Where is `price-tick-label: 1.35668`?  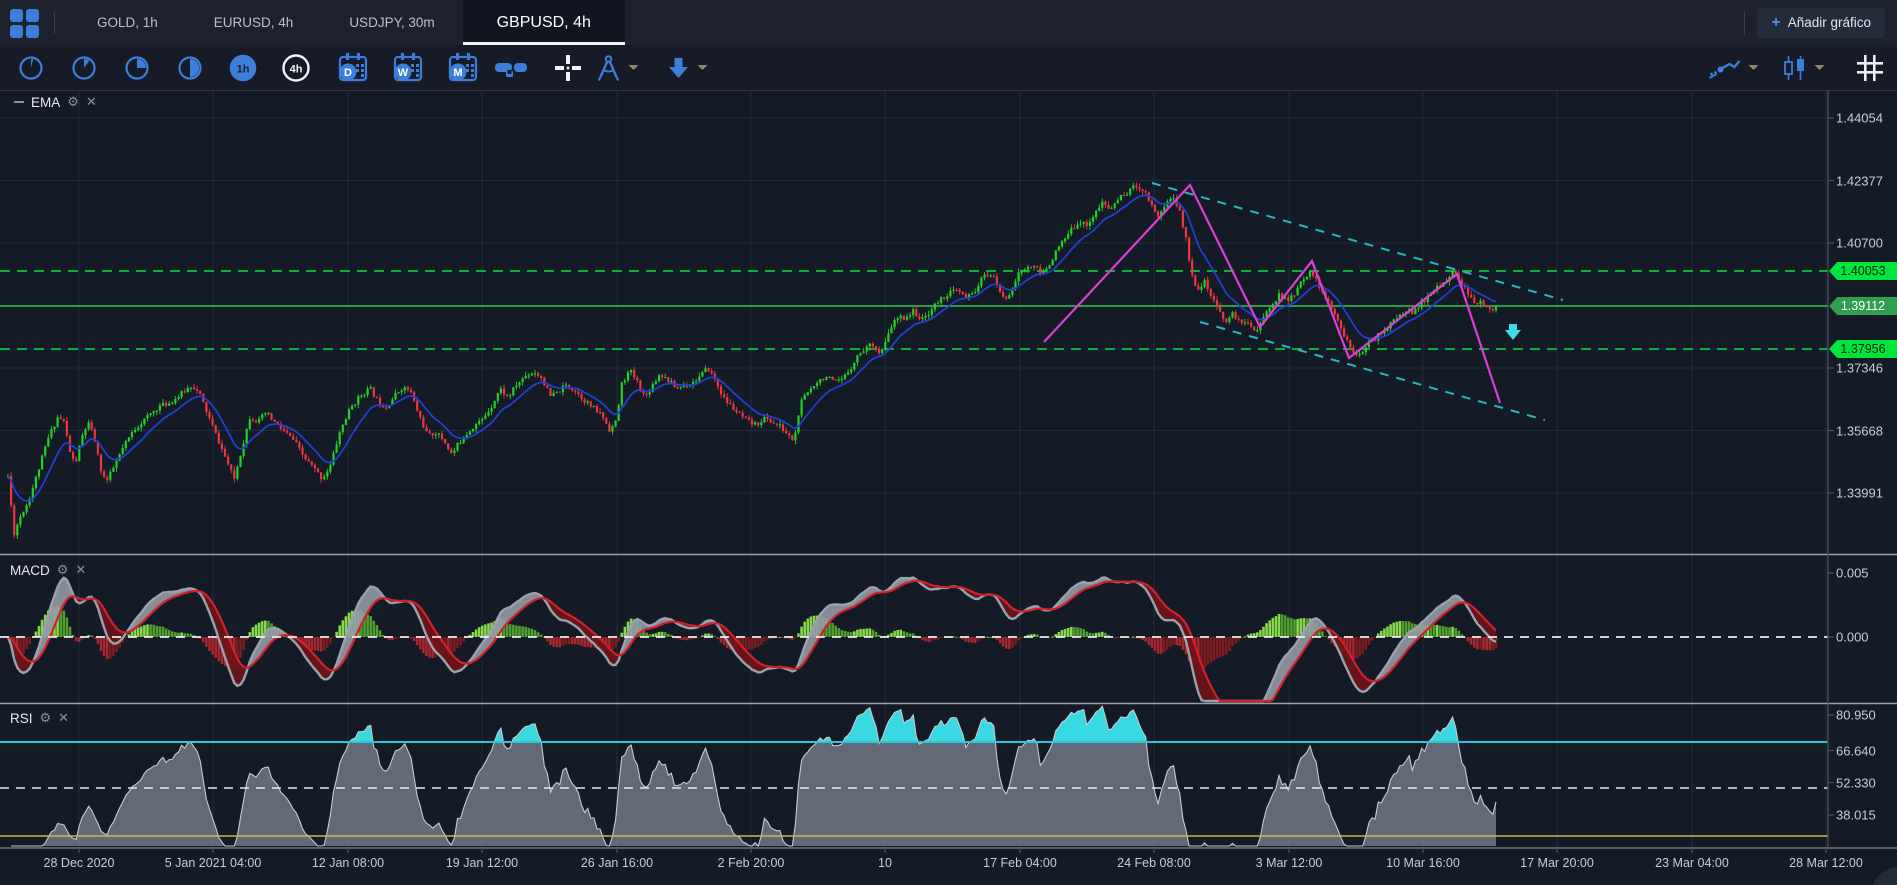
price-tick-label: 1.35668 is located at coordinates (1859, 430).